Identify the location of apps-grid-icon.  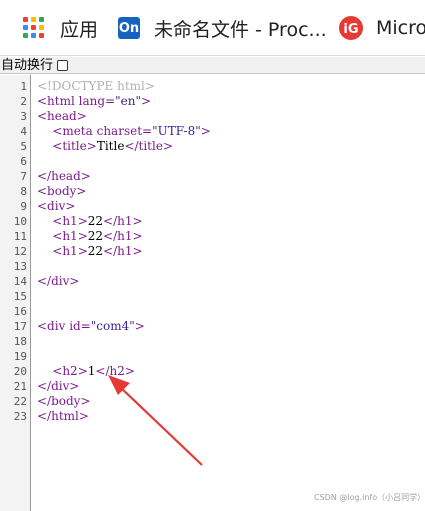
(34, 28).